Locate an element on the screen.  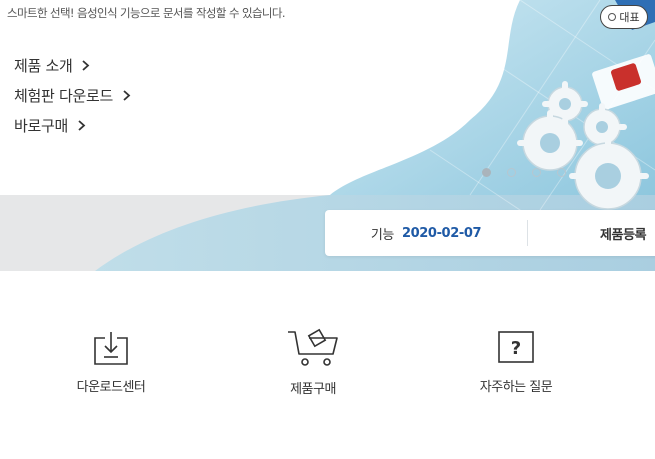
quick-faq: ? 자주하는 질문 is located at coordinates (516, 361).